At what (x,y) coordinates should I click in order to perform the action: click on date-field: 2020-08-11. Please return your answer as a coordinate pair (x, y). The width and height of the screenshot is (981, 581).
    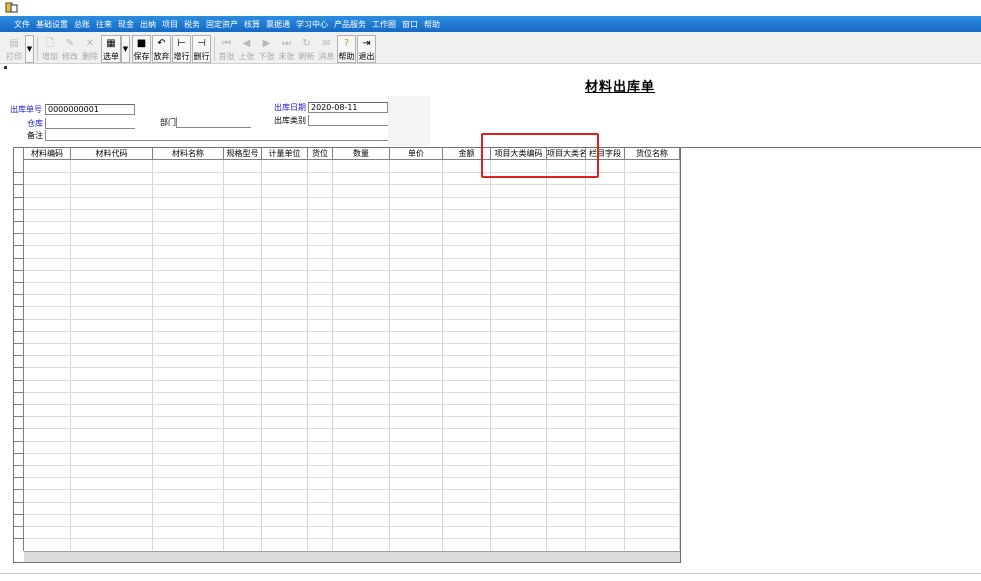
    Looking at the image, I should click on (348, 107).